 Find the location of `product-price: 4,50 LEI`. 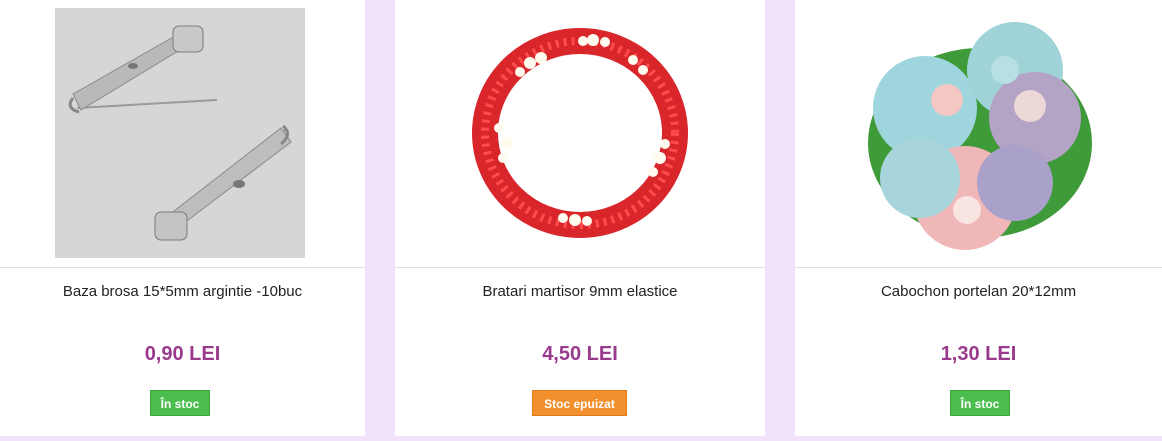

product-price: 4,50 LEI is located at coordinates (580, 354).